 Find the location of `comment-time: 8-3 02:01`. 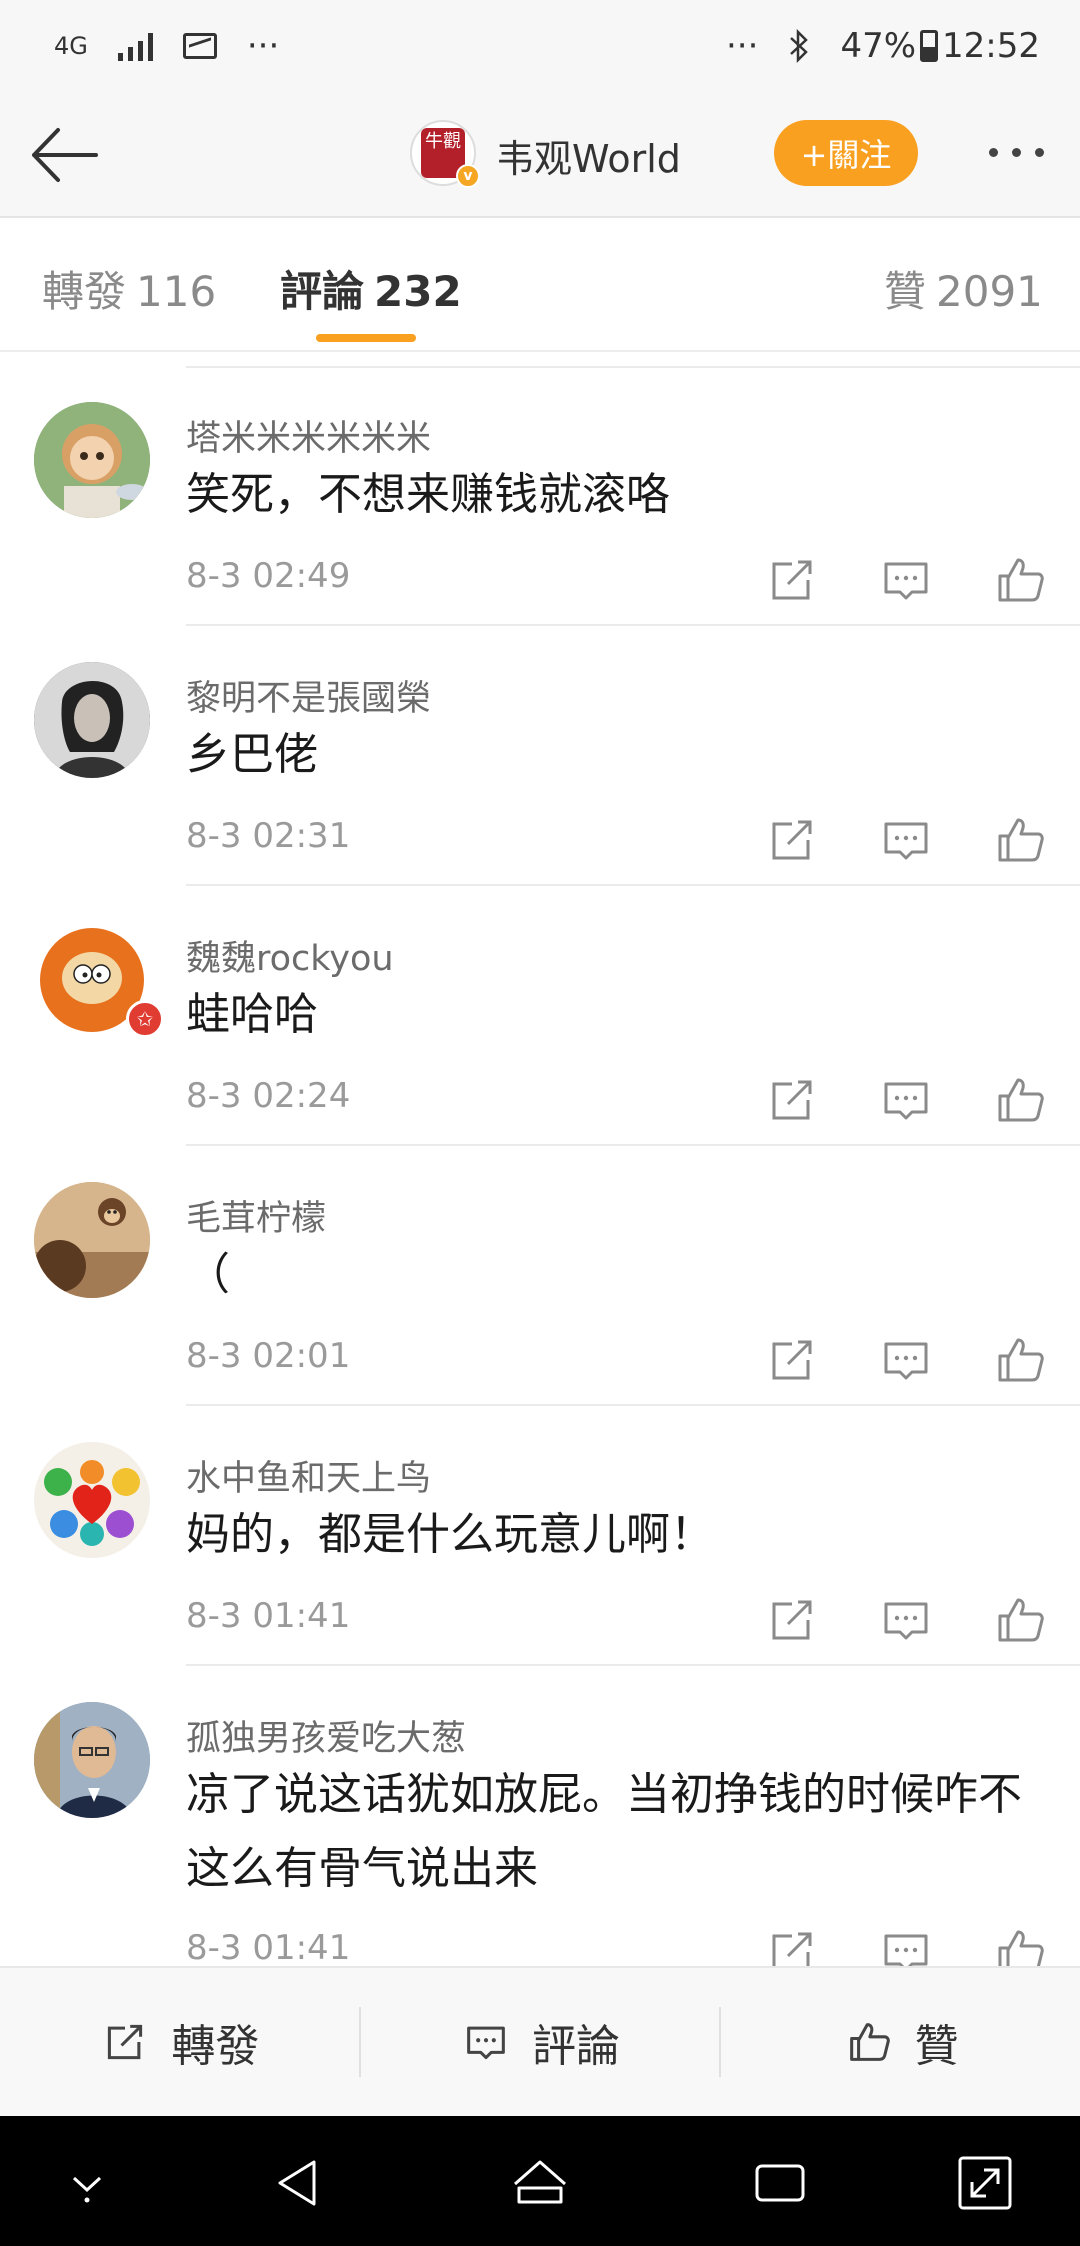

comment-time: 8-3 02:01 is located at coordinates (268, 1356).